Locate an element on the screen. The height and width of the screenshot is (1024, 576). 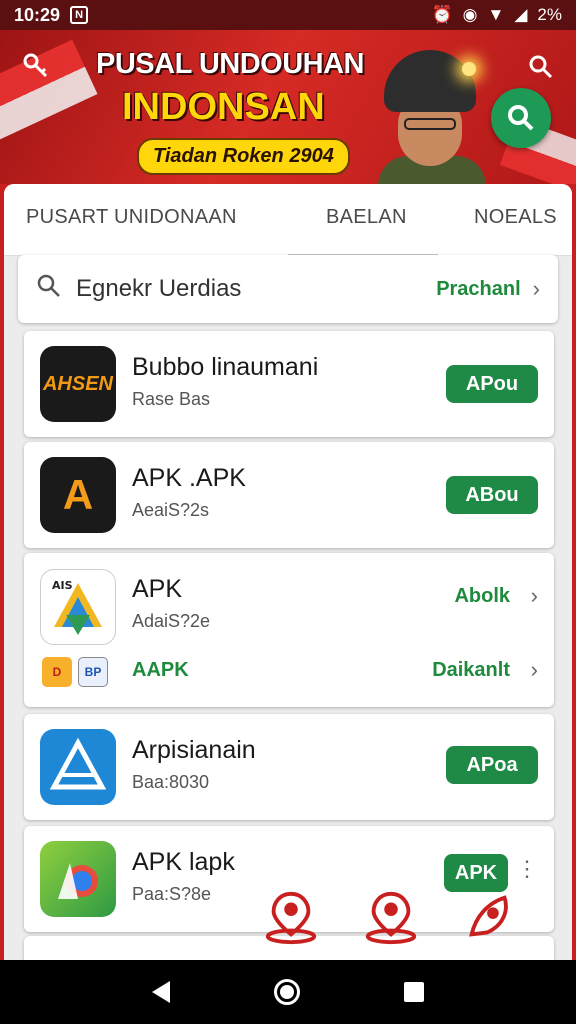
app-install-button: APoa is located at coordinates (492, 765).